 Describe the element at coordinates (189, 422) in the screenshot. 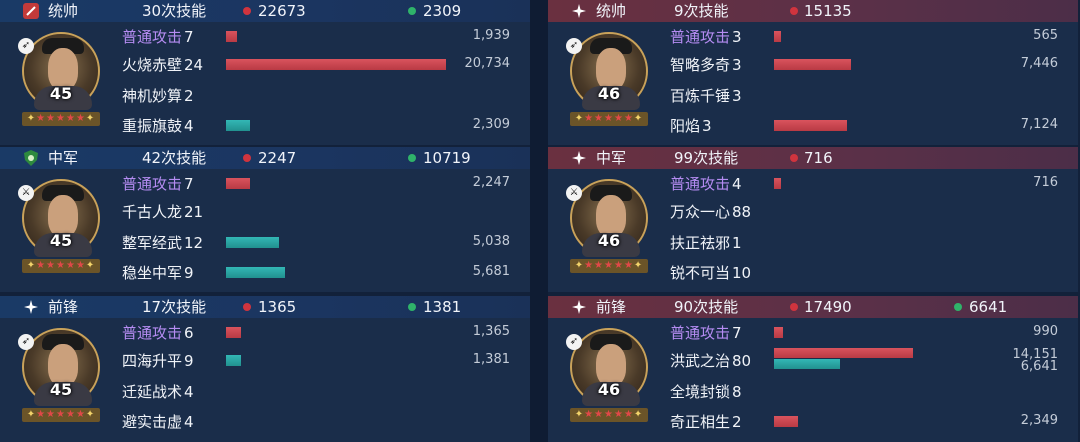

I see `skill-cast-count: 4` at that location.